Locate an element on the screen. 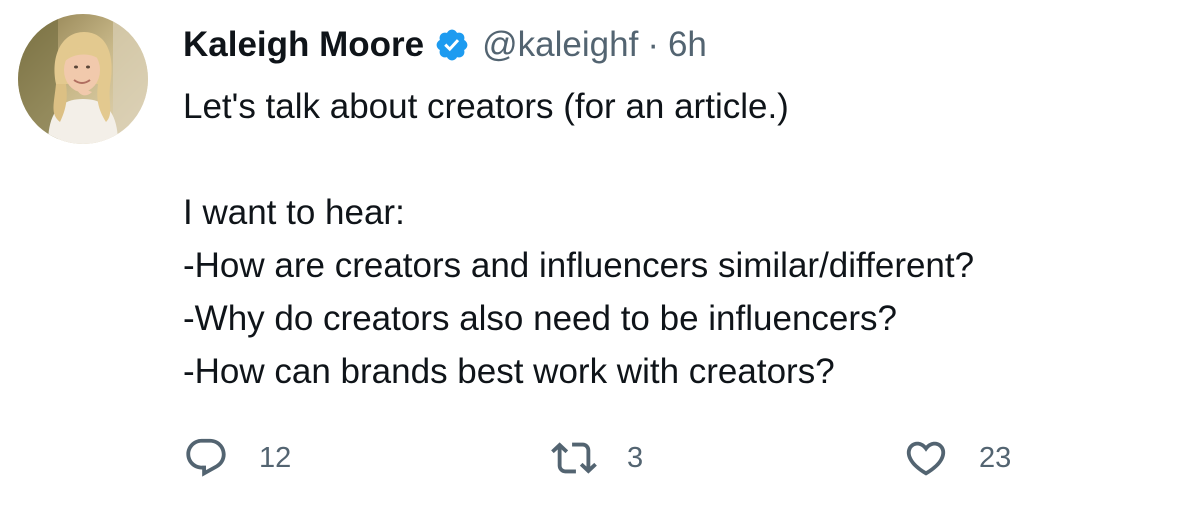 The image size is (1200, 512). tweet-header: Kaleigh Moore @kaleighf · 6h is located at coordinates (445, 45).